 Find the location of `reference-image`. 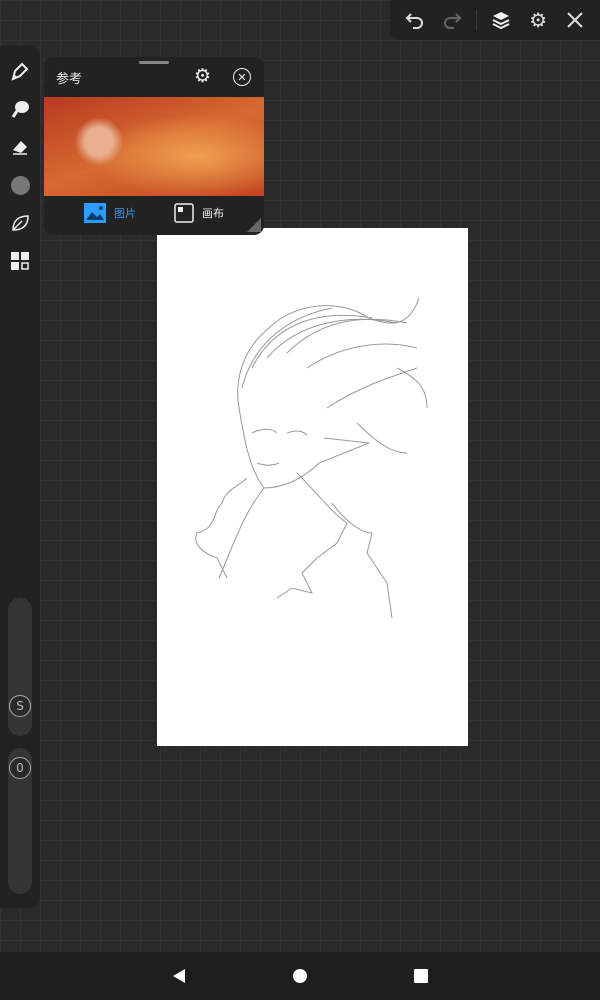

reference-image is located at coordinates (154, 146).